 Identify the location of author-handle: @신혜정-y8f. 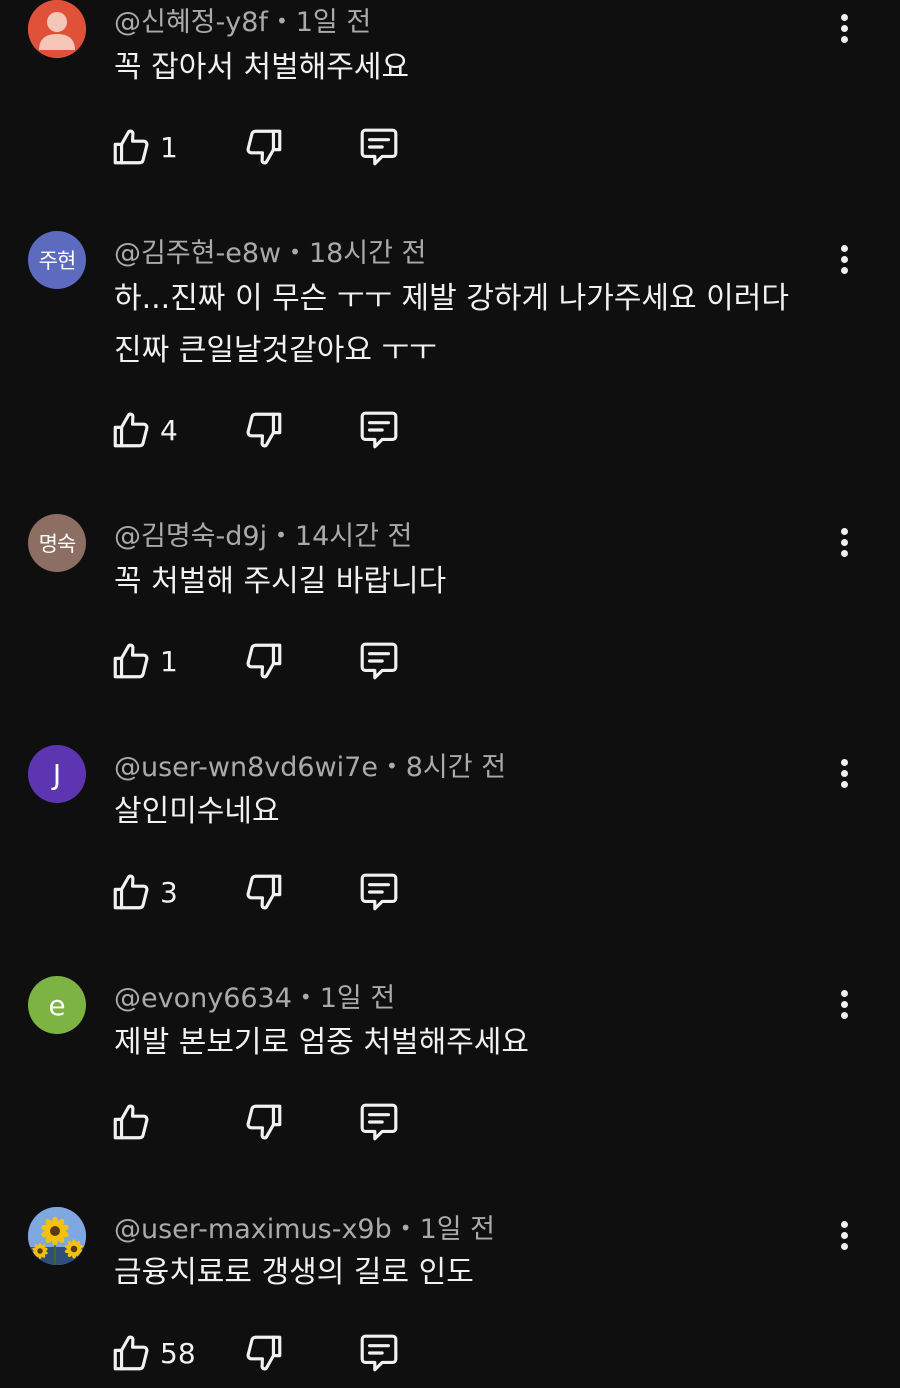
(191, 22).